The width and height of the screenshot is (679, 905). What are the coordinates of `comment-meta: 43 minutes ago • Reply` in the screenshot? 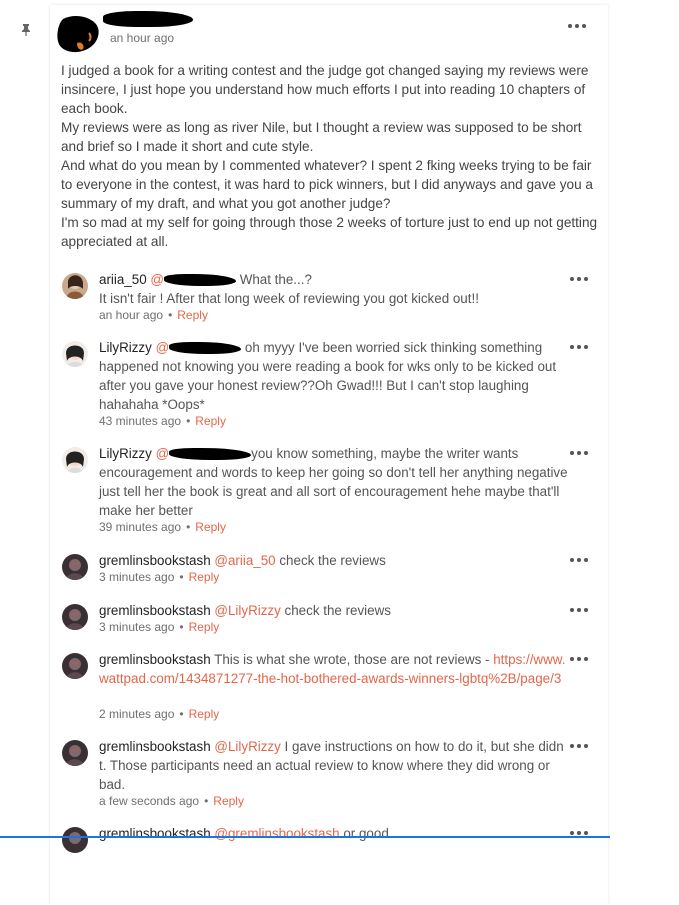 It's located at (162, 421).